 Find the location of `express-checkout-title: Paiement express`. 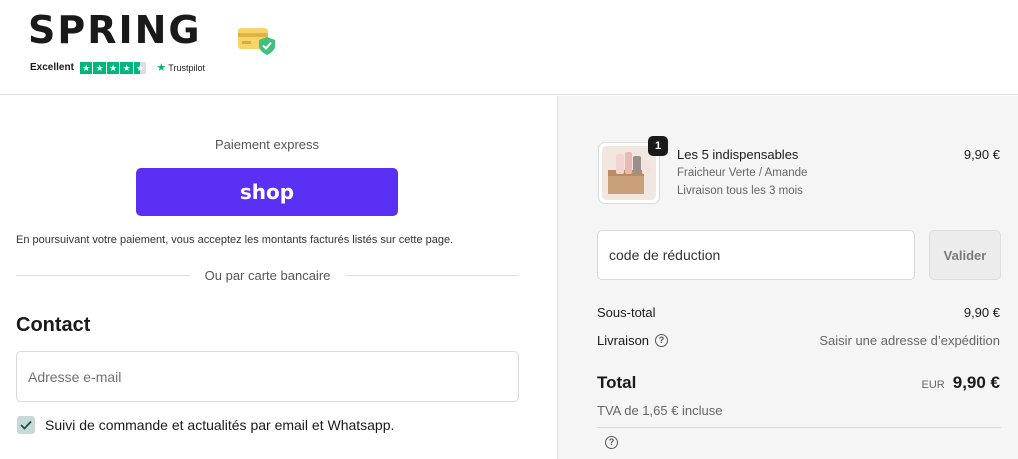

express-checkout-title: Paiement express is located at coordinates (267, 144).